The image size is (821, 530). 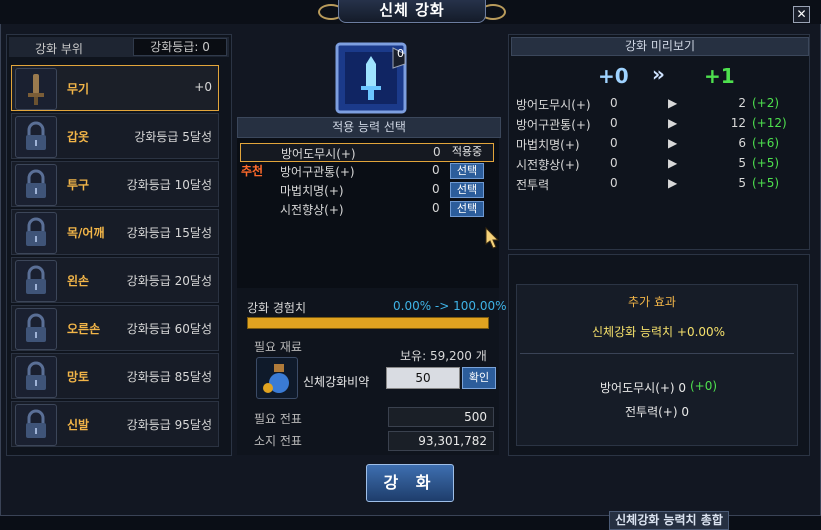 I want to click on potion-icon, so click(x=277, y=378).